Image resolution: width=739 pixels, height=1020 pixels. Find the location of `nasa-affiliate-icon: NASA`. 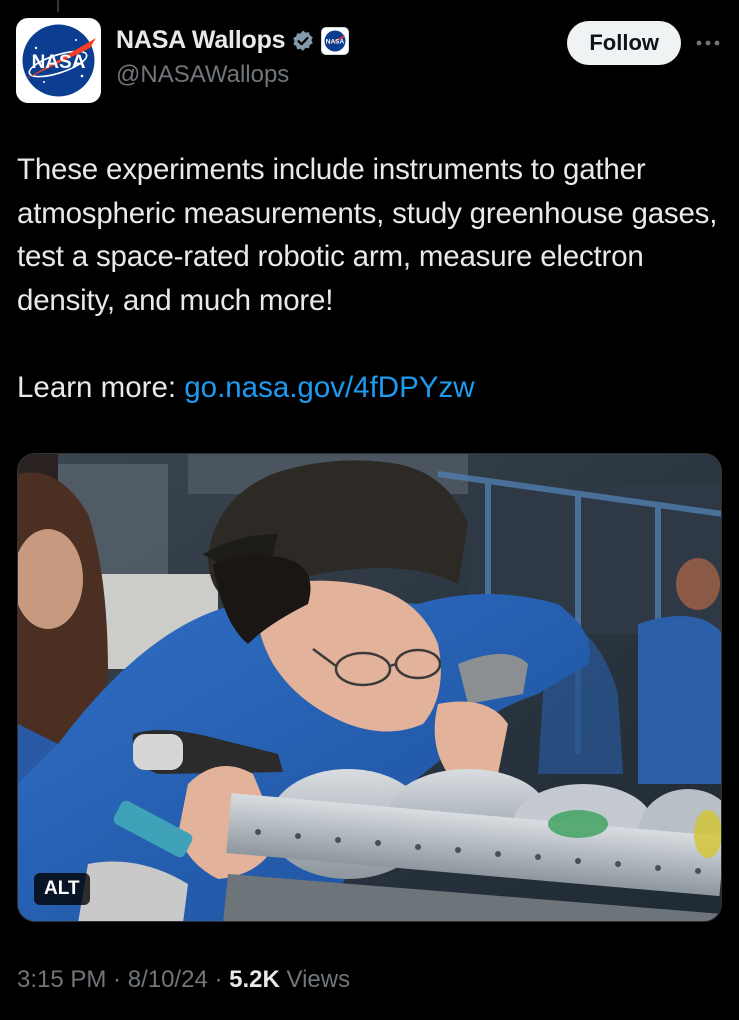

nasa-affiliate-icon: NASA is located at coordinates (335, 40).